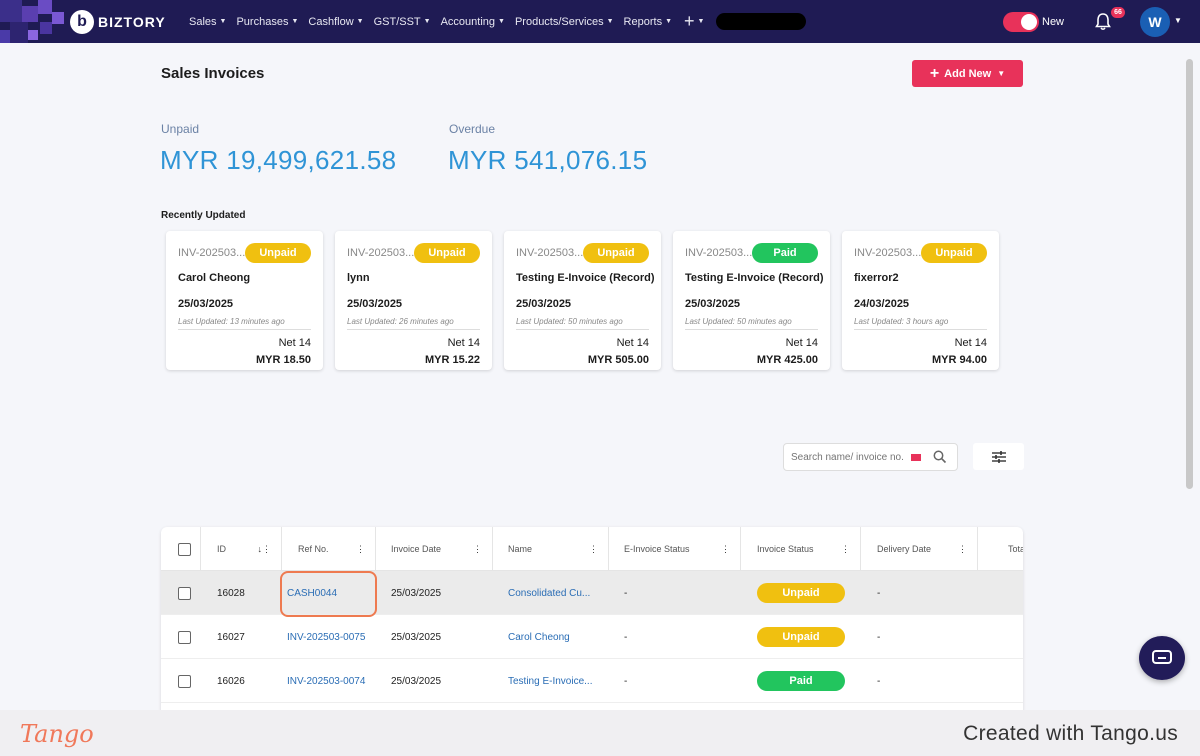 The image size is (1200, 756). I want to click on page-scrollbar, so click(1189, 274).